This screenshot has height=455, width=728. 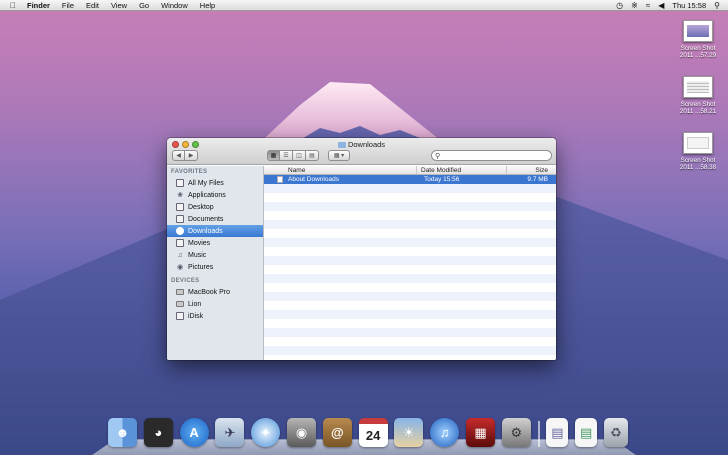 I want to click on file-date: Today 15:56, so click(x=442, y=179).